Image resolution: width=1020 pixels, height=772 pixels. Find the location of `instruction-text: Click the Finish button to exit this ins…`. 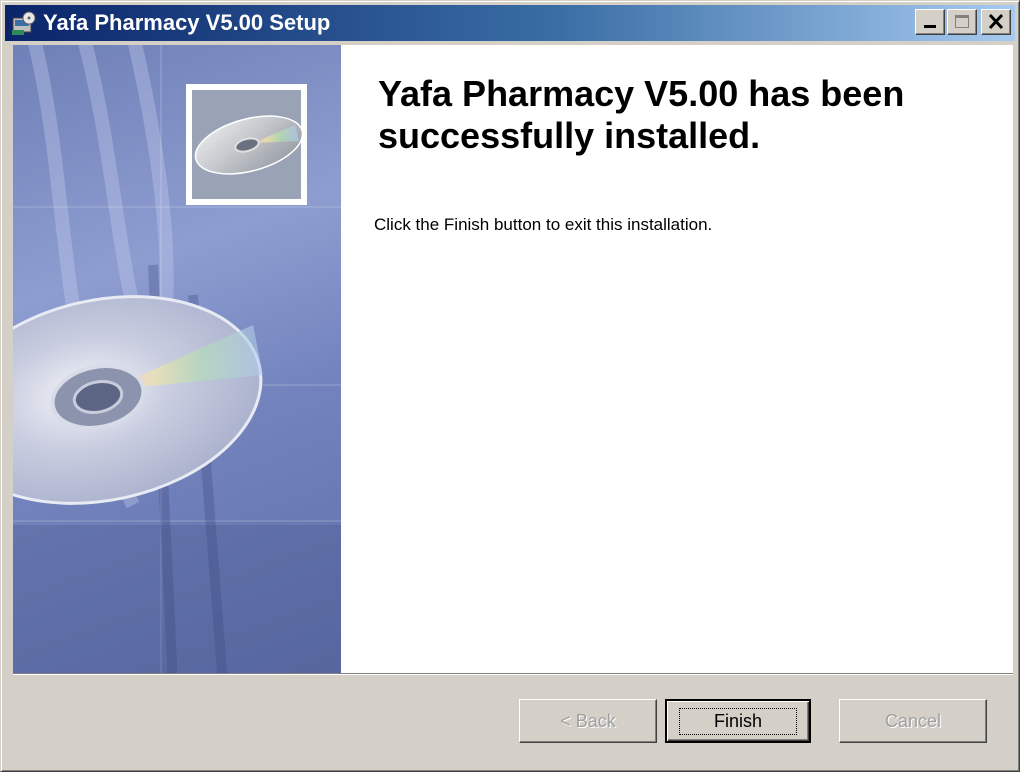

instruction-text: Click the Finish button to exit this ins… is located at coordinates (543, 224).